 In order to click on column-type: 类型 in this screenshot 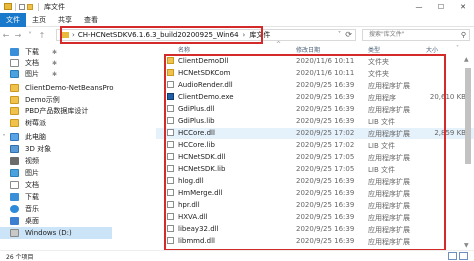, I will do `click(374, 49)`.